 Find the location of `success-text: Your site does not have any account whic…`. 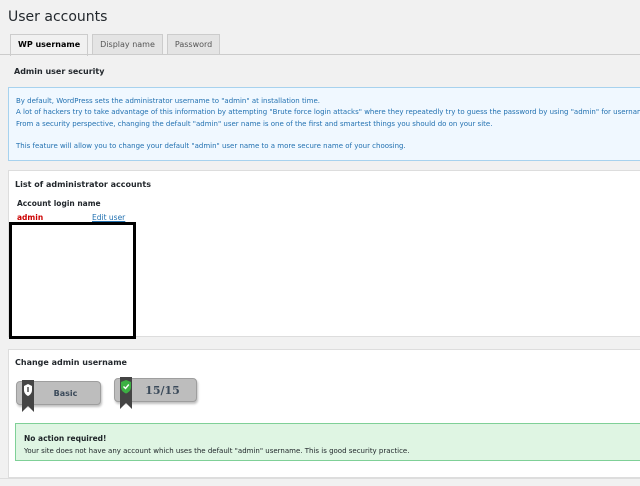

success-text: Your site does not have any account whic… is located at coordinates (217, 451).